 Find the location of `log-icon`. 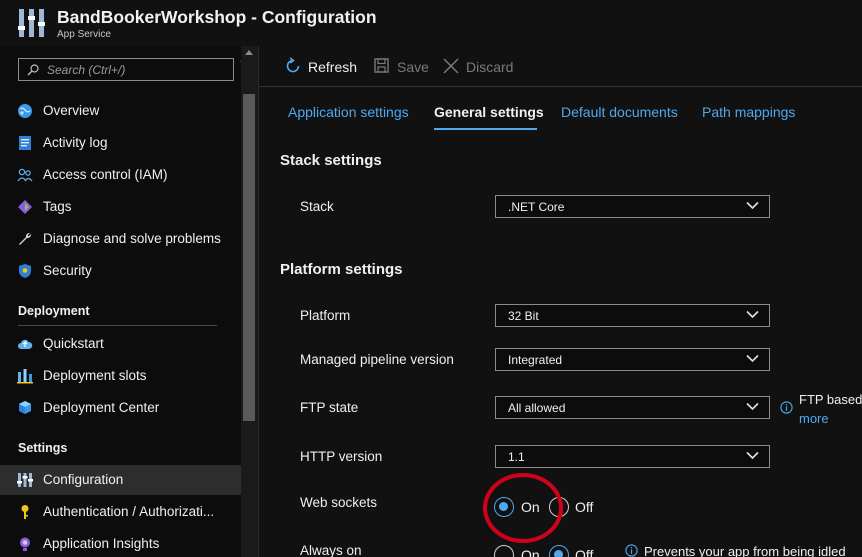

log-icon is located at coordinates (25, 143).